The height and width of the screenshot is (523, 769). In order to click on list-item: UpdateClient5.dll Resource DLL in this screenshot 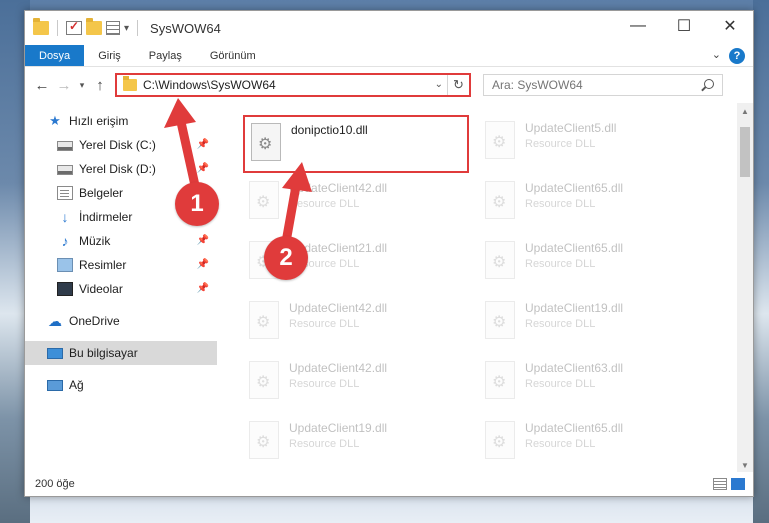, I will do `click(592, 144)`.